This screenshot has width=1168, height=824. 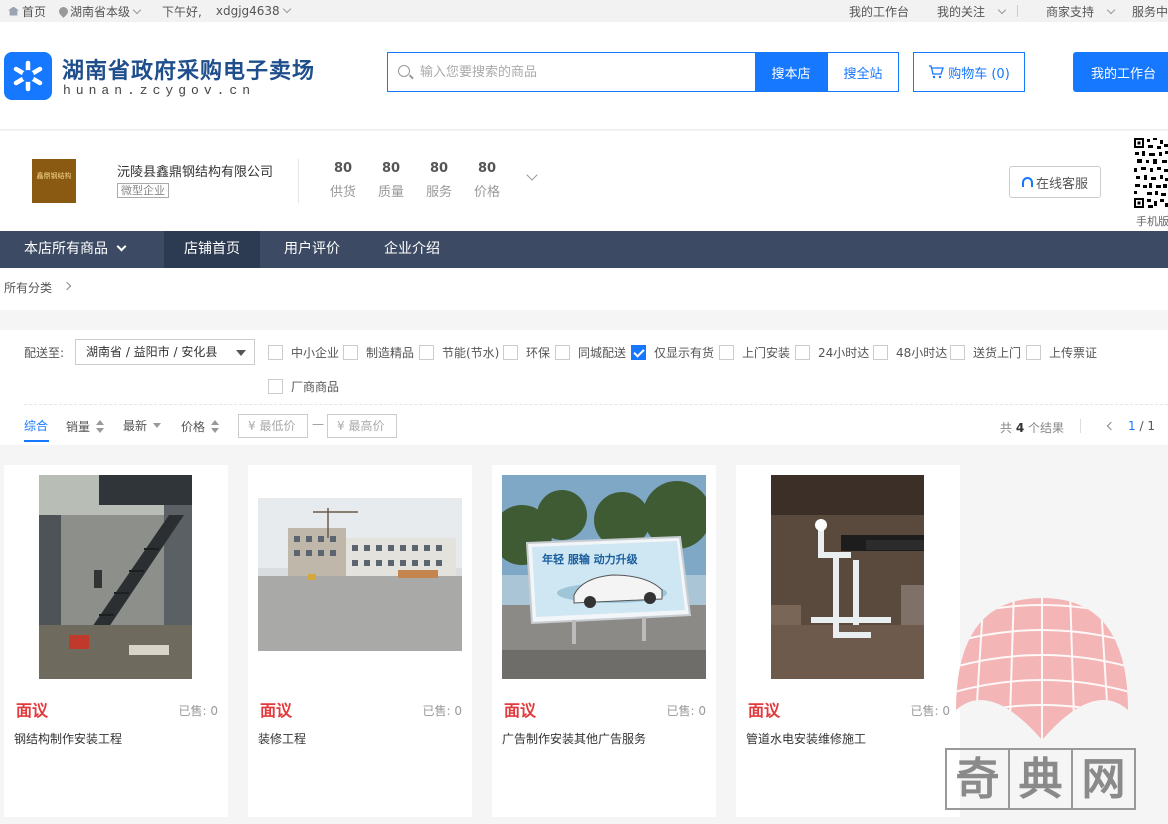 I want to click on sort-default: 综合, so click(x=36, y=425).